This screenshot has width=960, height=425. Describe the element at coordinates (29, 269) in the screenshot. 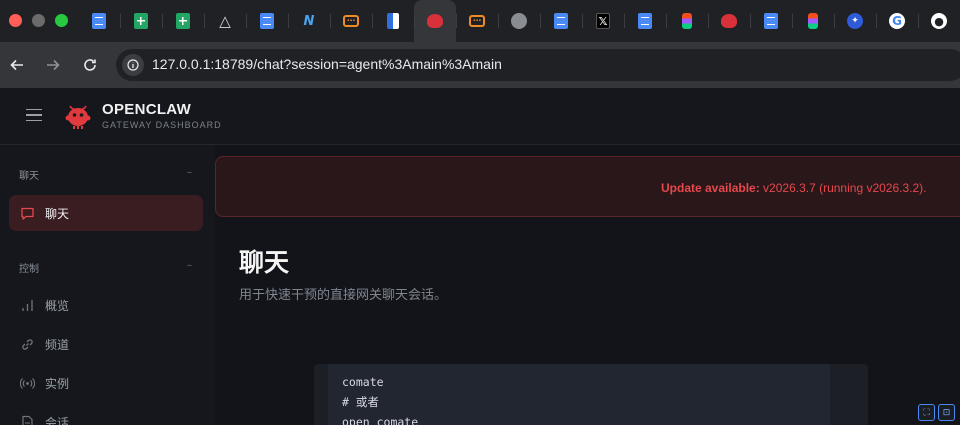

I see `sidebar-group-control-title: 控制` at that location.